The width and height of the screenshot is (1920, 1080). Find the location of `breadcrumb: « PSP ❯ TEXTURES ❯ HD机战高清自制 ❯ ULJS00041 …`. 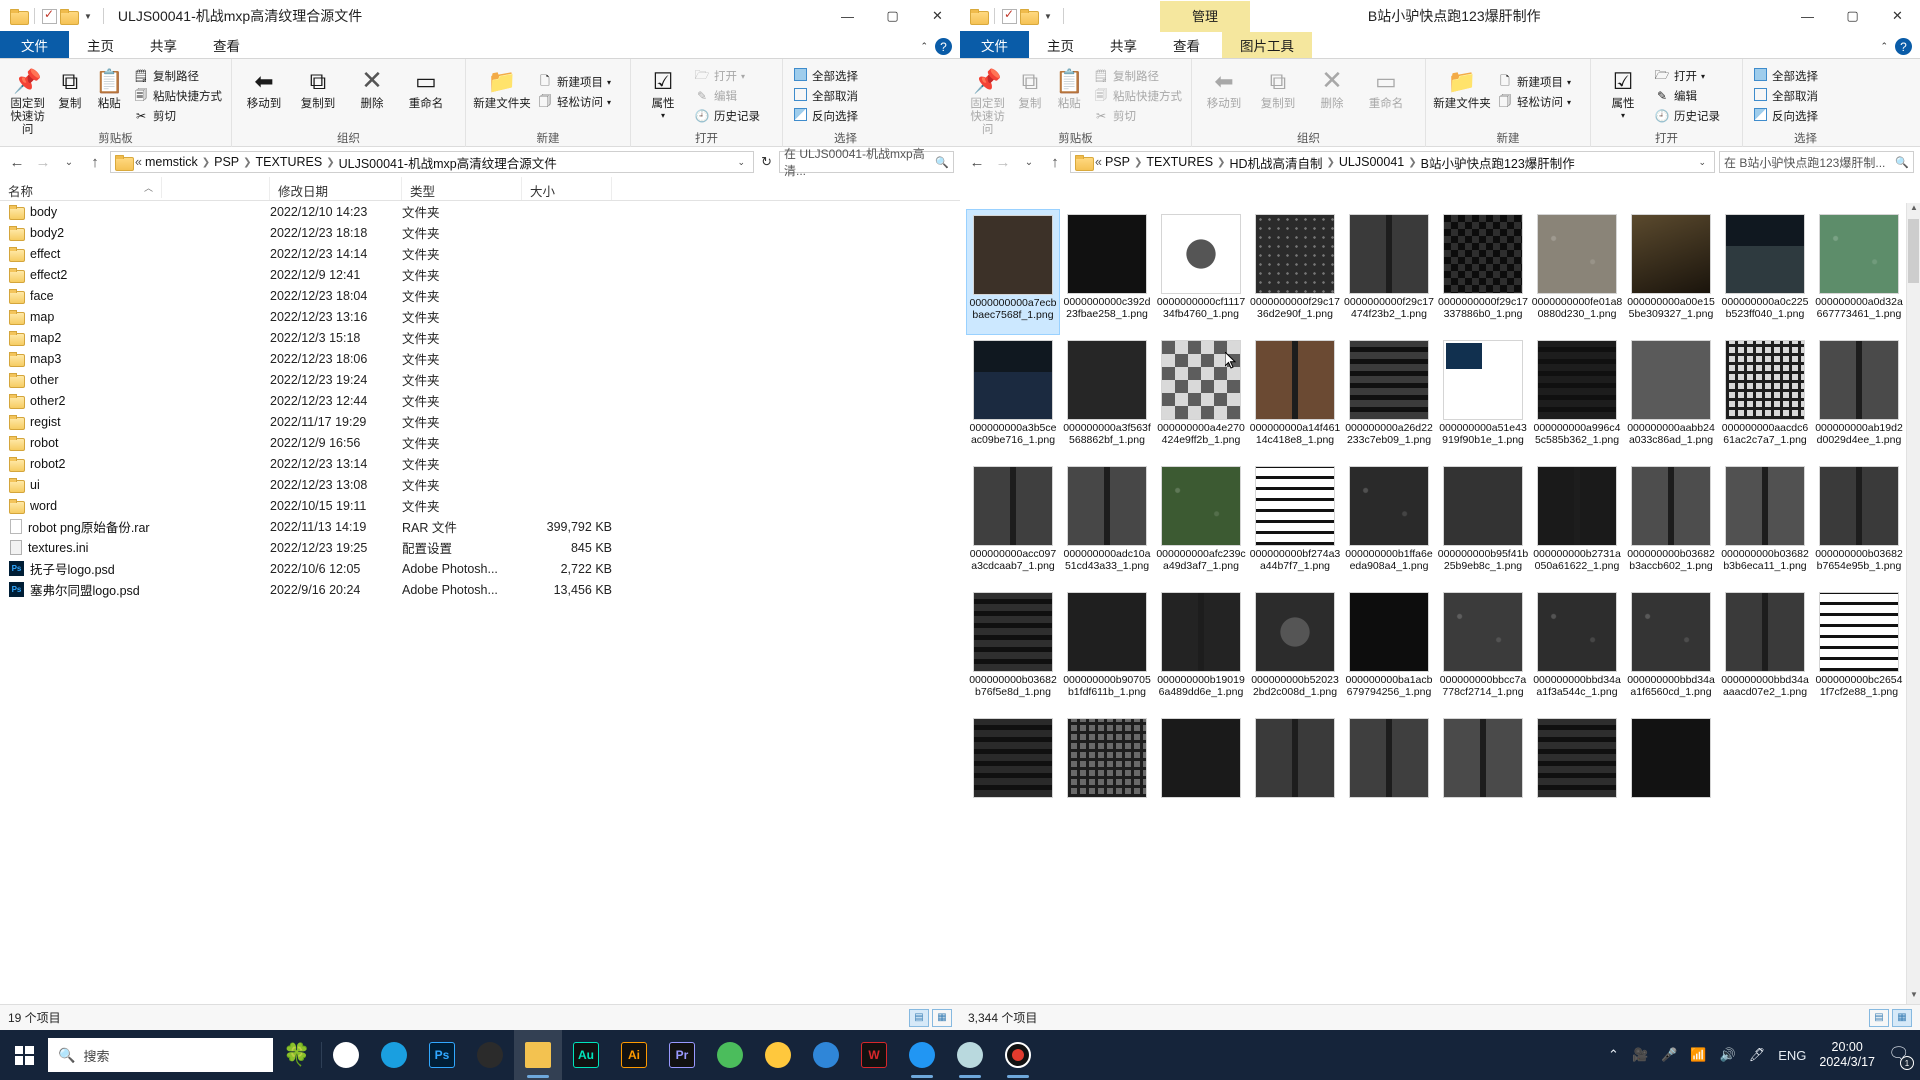

breadcrumb: « PSP ❯ TEXTURES ❯ HD机战高清自制 ❯ ULJS00041 … is located at coordinates (1392, 162).